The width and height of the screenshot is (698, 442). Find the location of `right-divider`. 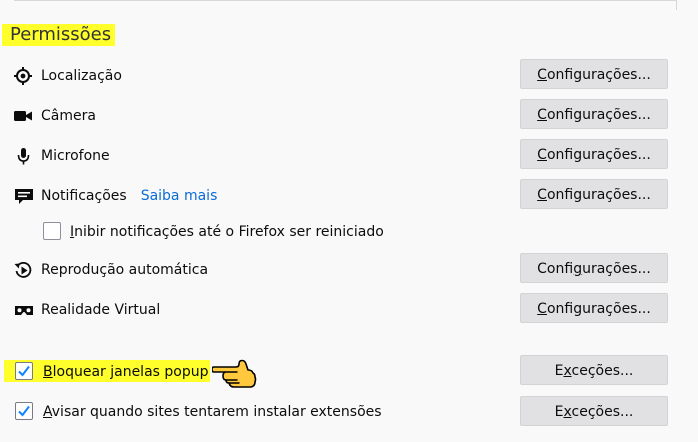

right-divider is located at coordinates (676, 5).